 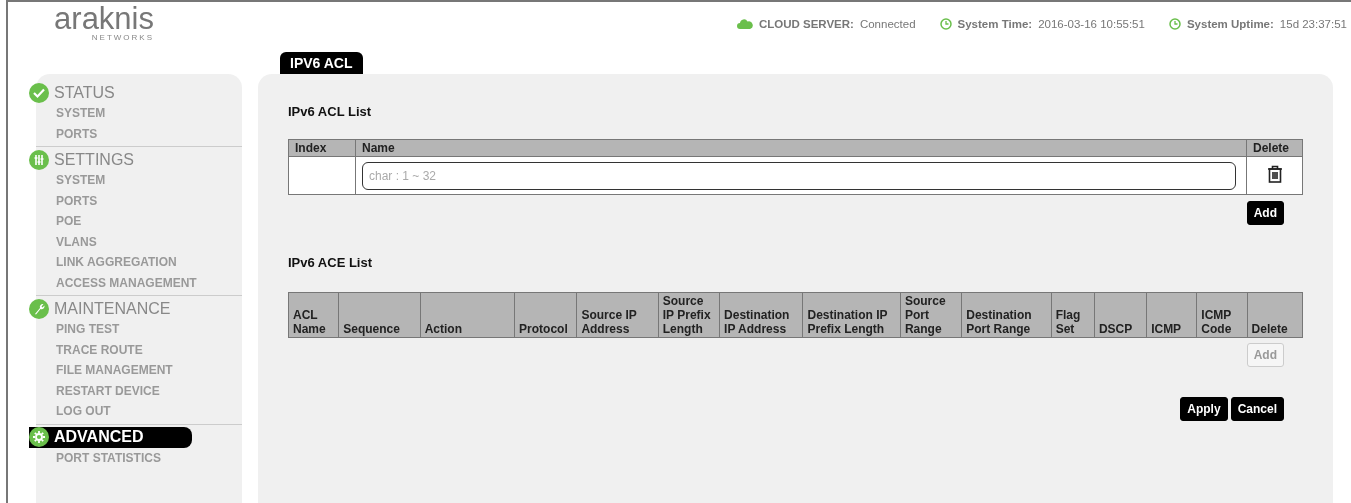 I want to click on sidebar-item: RESTART DEVICE, so click(x=108, y=390).